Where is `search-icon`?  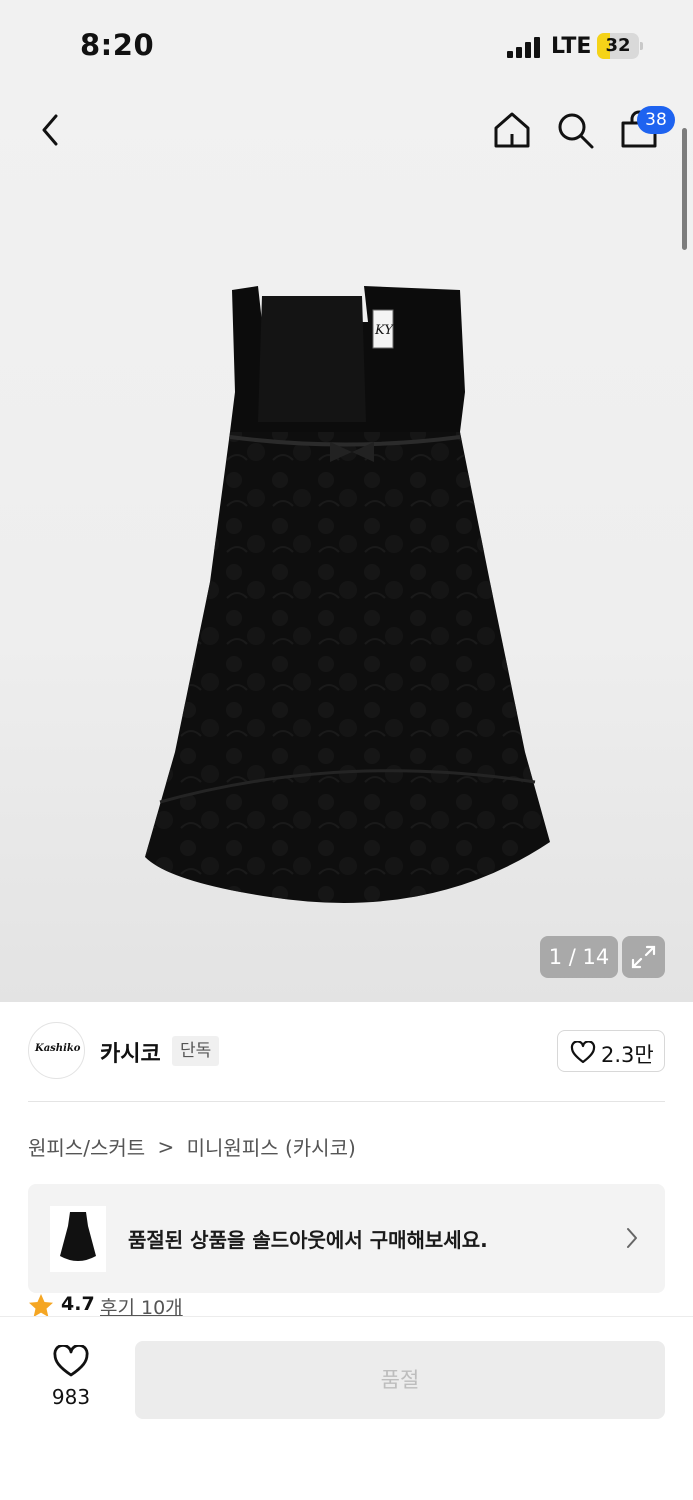 search-icon is located at coordinates (576, 131).